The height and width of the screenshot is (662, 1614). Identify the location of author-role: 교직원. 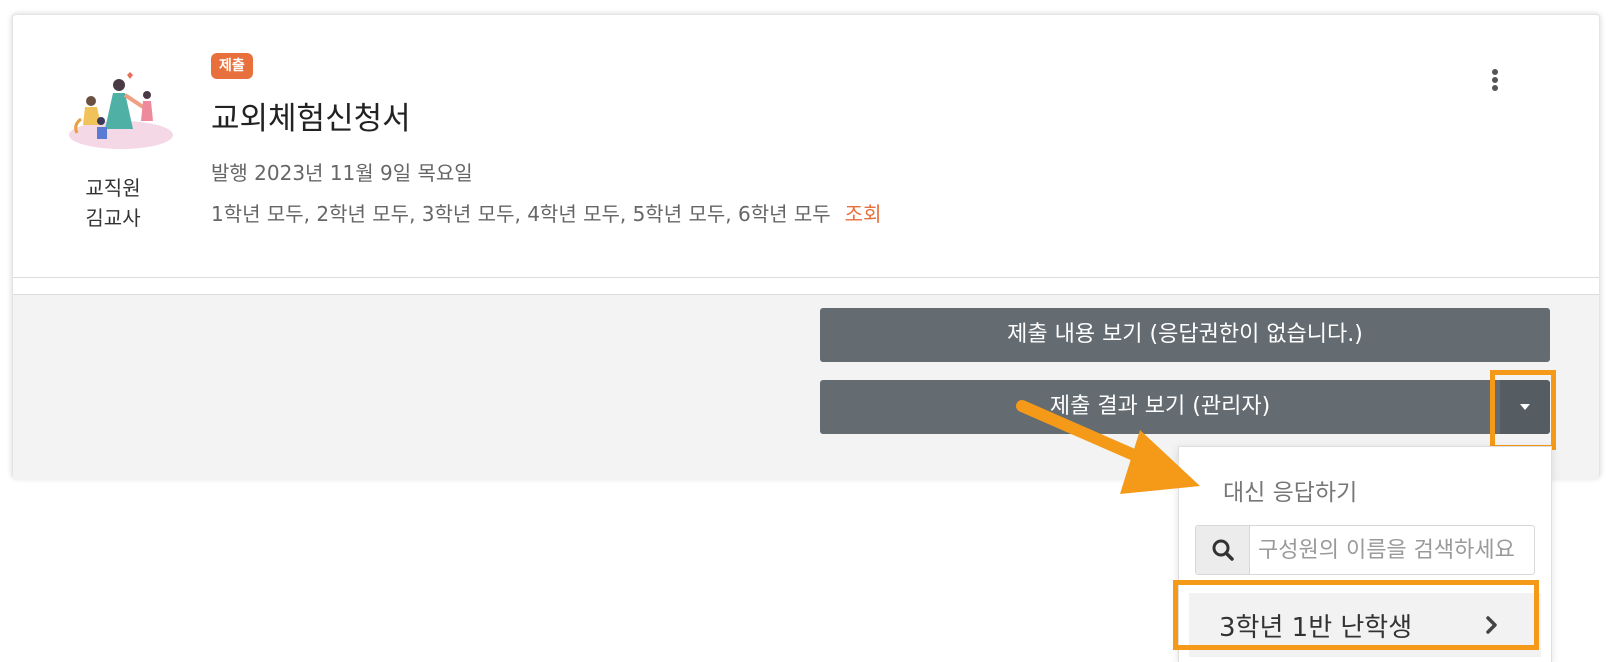
(113, 188).